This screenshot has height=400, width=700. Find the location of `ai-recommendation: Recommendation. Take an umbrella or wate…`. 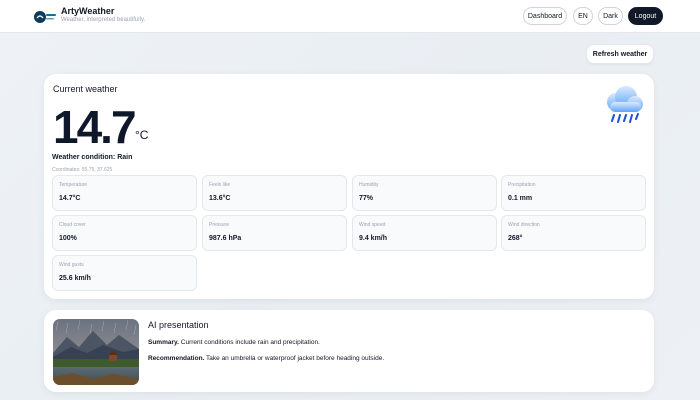

ai-recommendation: Recommendation. Take an umbrella or wate… is located at coordinates (266, 358).